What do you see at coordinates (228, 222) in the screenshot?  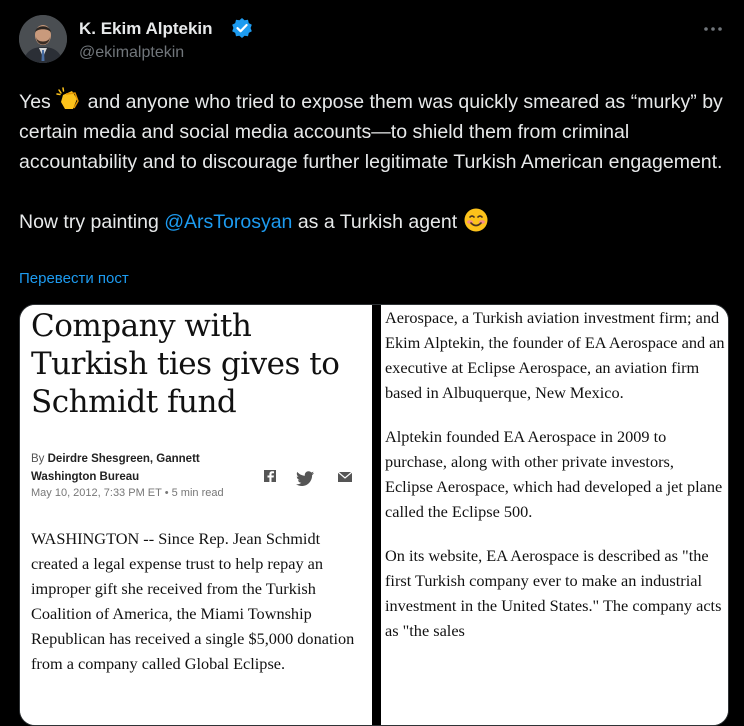 I see `mention-link: @ArsTorosyan` at bounding box center [228, 222].